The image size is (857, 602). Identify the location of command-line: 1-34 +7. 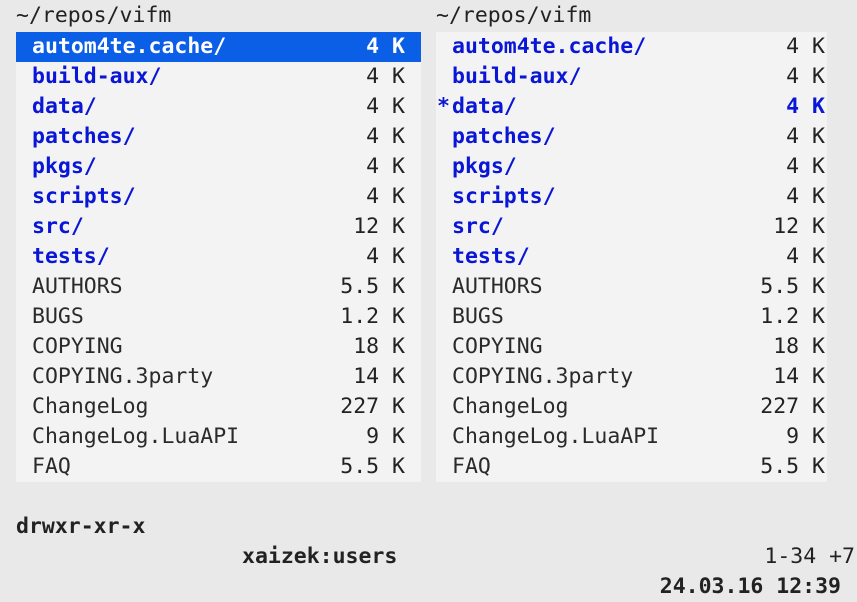
(428, 540).